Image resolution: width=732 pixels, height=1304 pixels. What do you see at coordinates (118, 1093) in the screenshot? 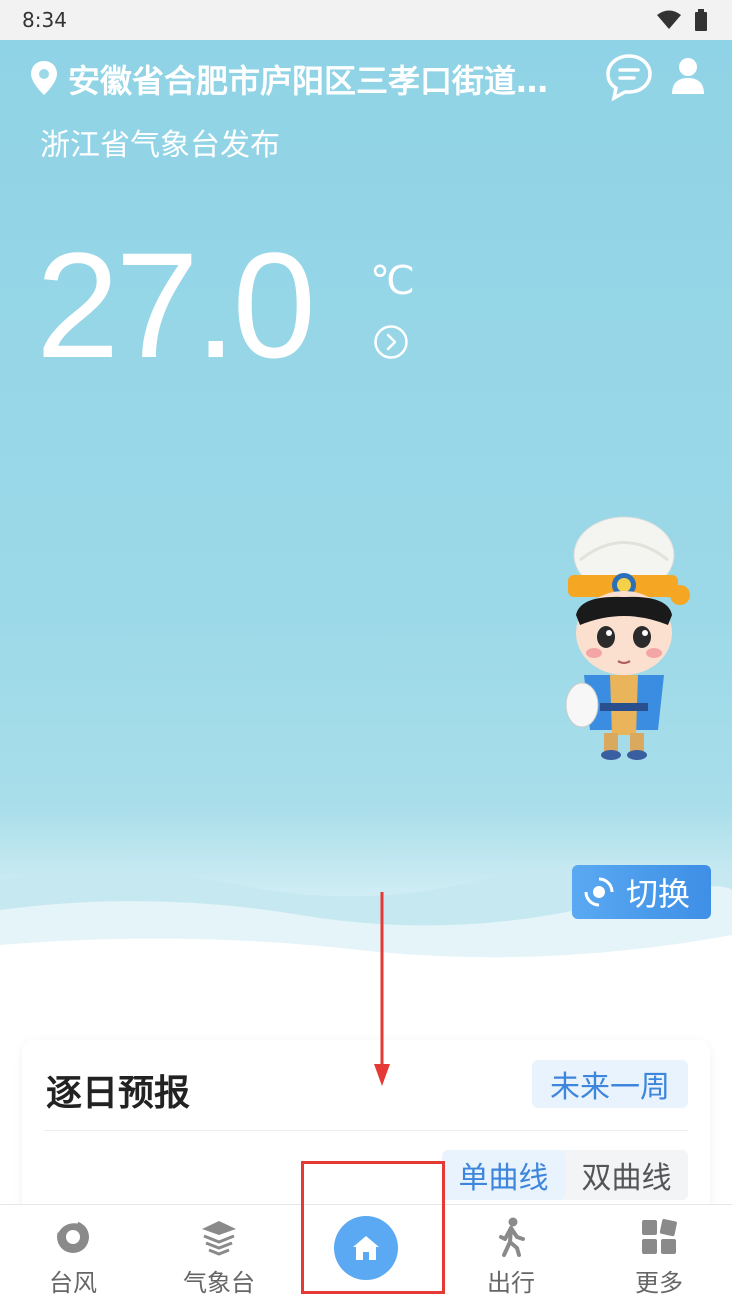
I see `forecast-title: 逐日预报` at bounding box center [118, 1093].